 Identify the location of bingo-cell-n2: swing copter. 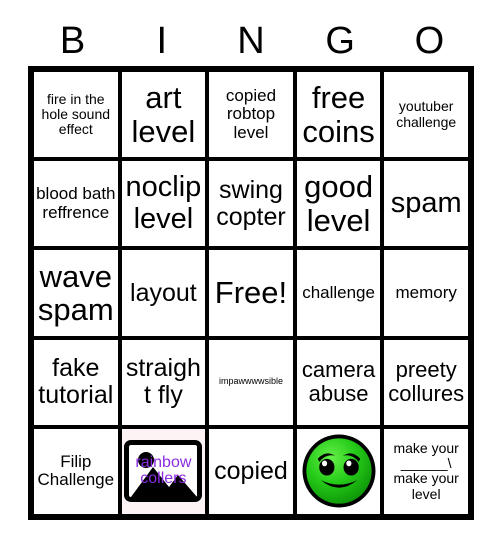
(251, 204).